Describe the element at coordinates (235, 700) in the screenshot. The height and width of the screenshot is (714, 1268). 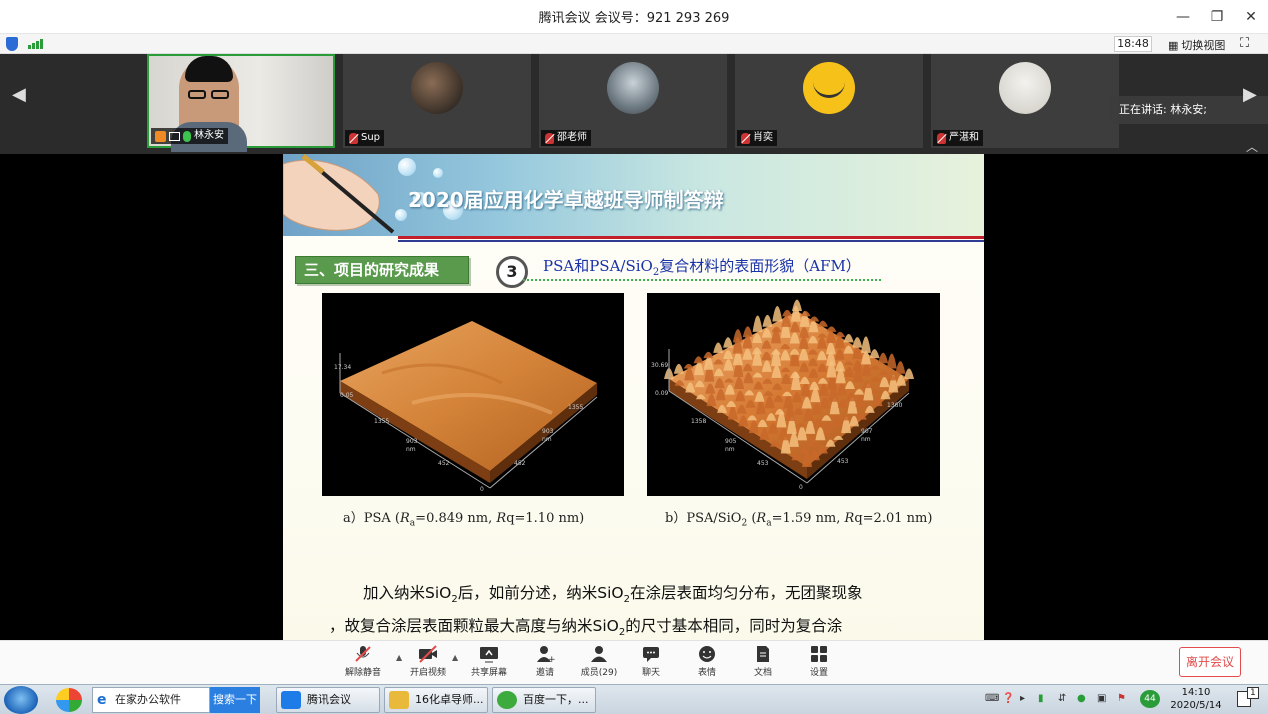
I see `search-button: 搜索一下` at that location.